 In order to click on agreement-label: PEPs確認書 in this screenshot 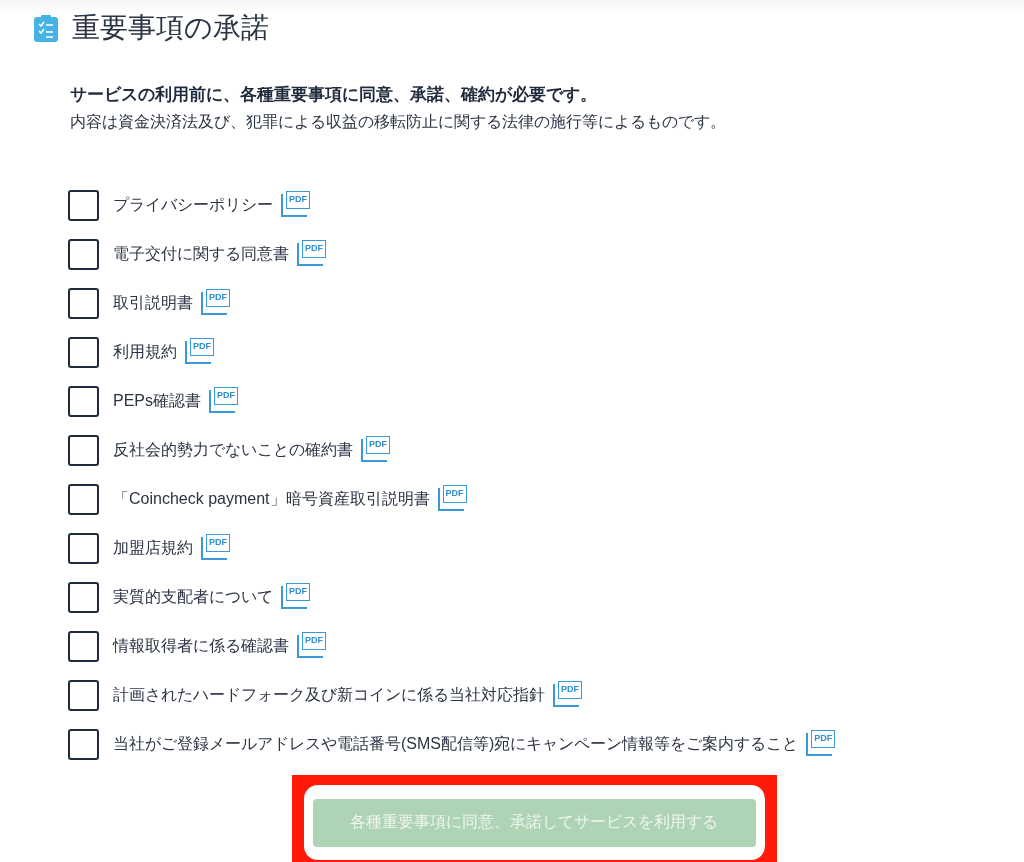, I will do `click(157, 400)`.